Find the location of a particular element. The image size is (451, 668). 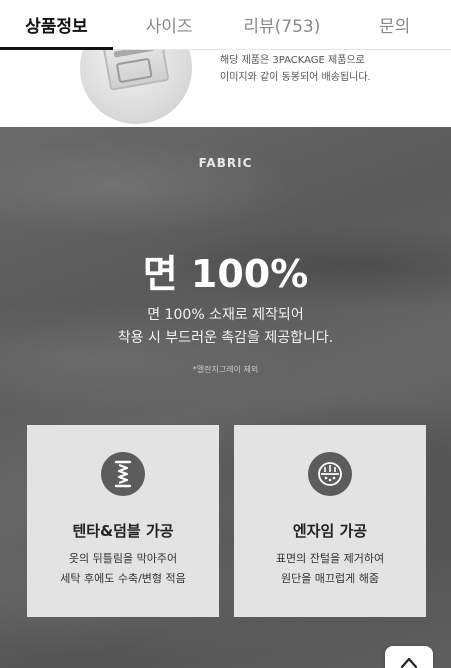

feature-card-desc-line1: 옷의 뒤틀림을 막아주어 is located at coordinates (123, 558).